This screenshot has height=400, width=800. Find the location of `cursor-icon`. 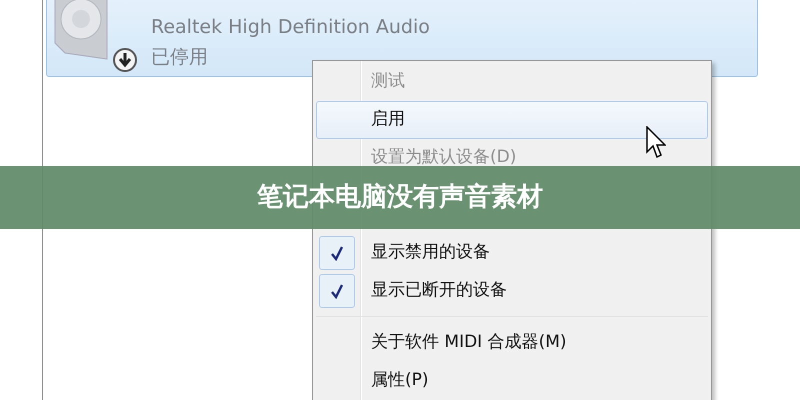

cursor-icon is located at coordinates (656, 143).